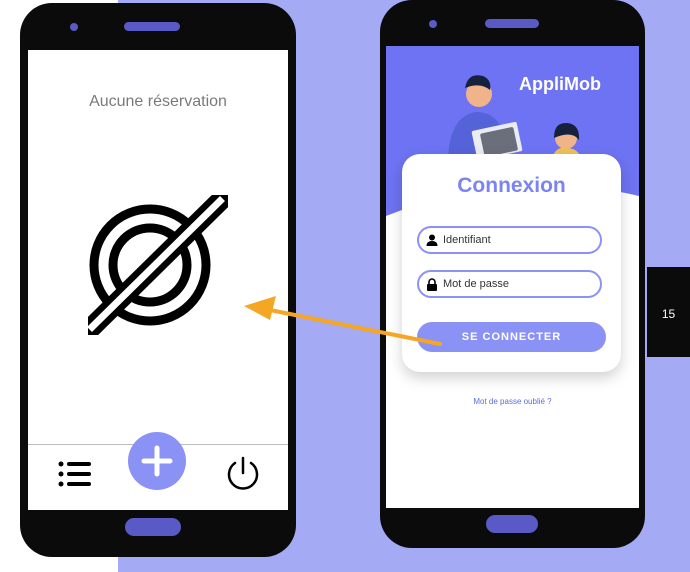 This screenshot has height=572, width=690. What do you see at coordinates (343, 321) in the screenshot?
I see `navigation-arrow-icon` at bounding box center [343, 321].